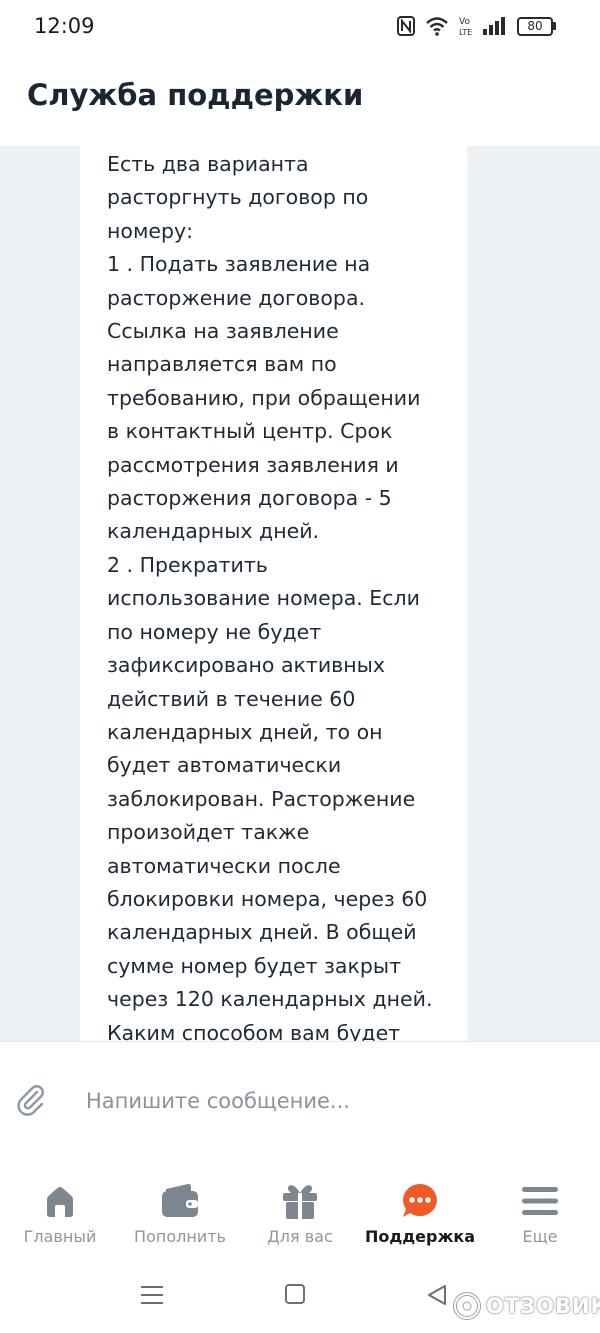 The width and height of the screenshot is (600, 1333). Describe the element at coordinates (467, 1306) in the screenshot. I see `watermark-logo-icon` at that location.